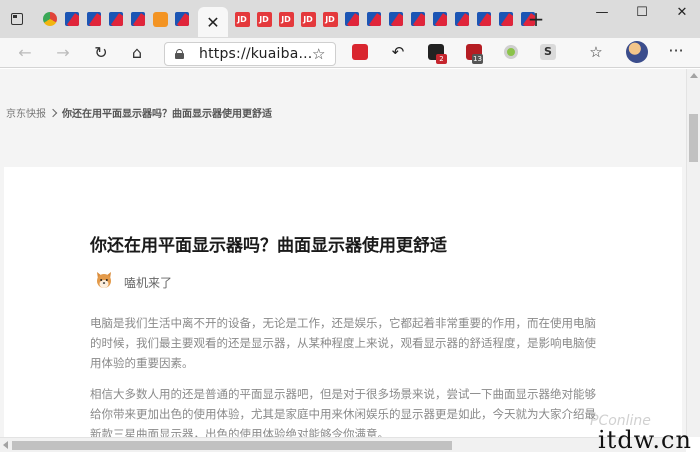 The height and width of the screenshot is (452, 700). Describe the element at coordinates (268, 246) in the screenshot. I see `article-title: 你还在用平面显示器吗？曲面显示器使用更舒适` at that location.